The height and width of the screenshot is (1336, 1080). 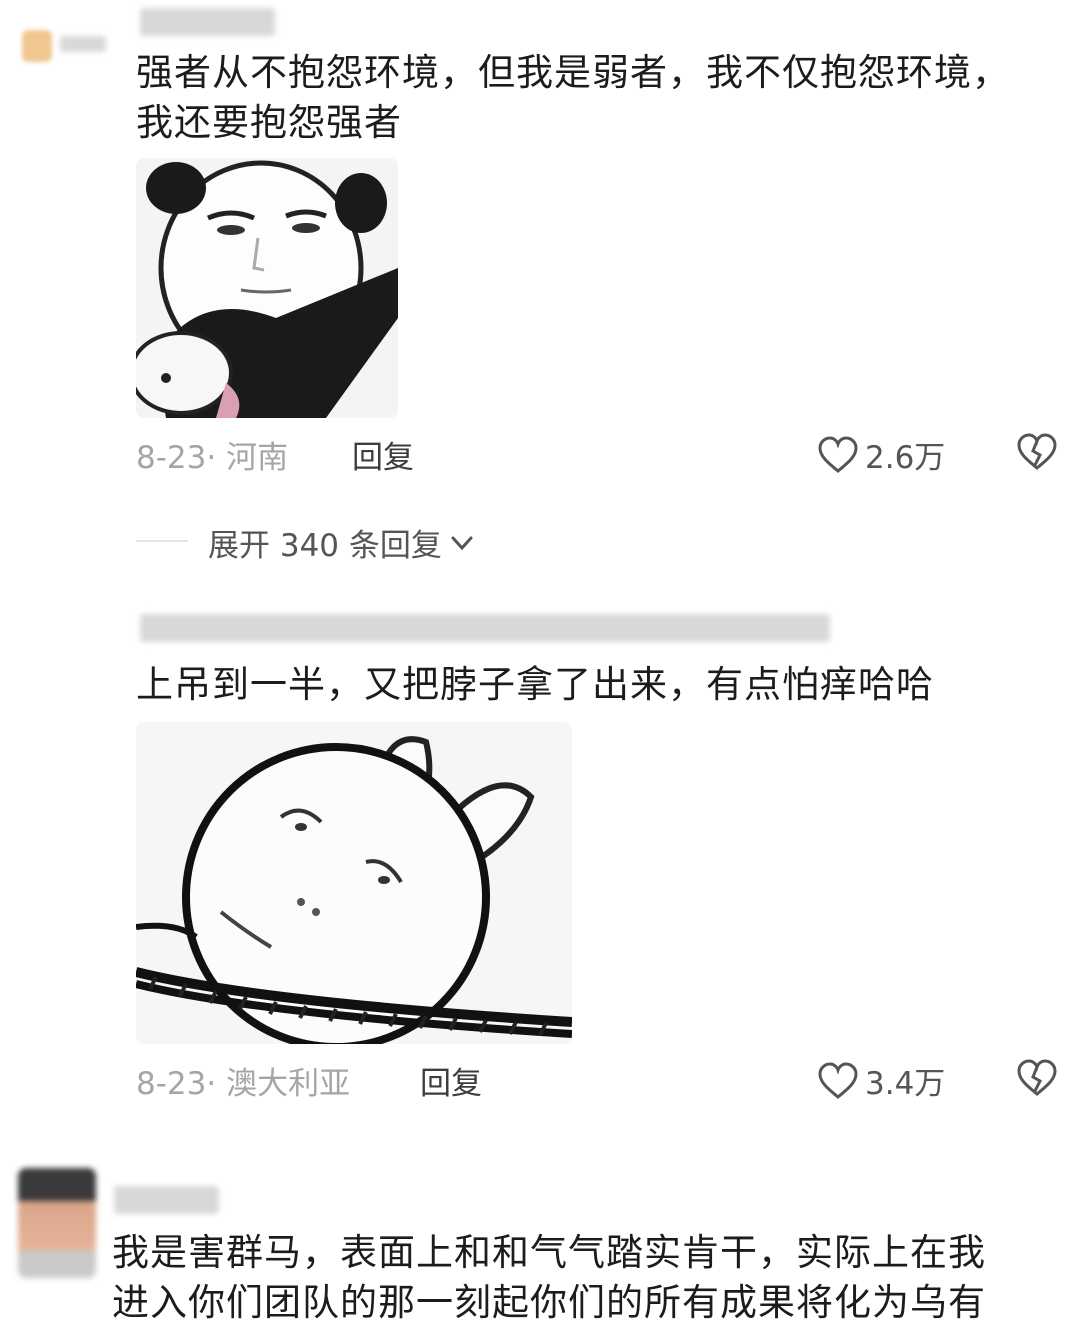 I want to click on like-count: 2.6万, so click(x=905, y=458).